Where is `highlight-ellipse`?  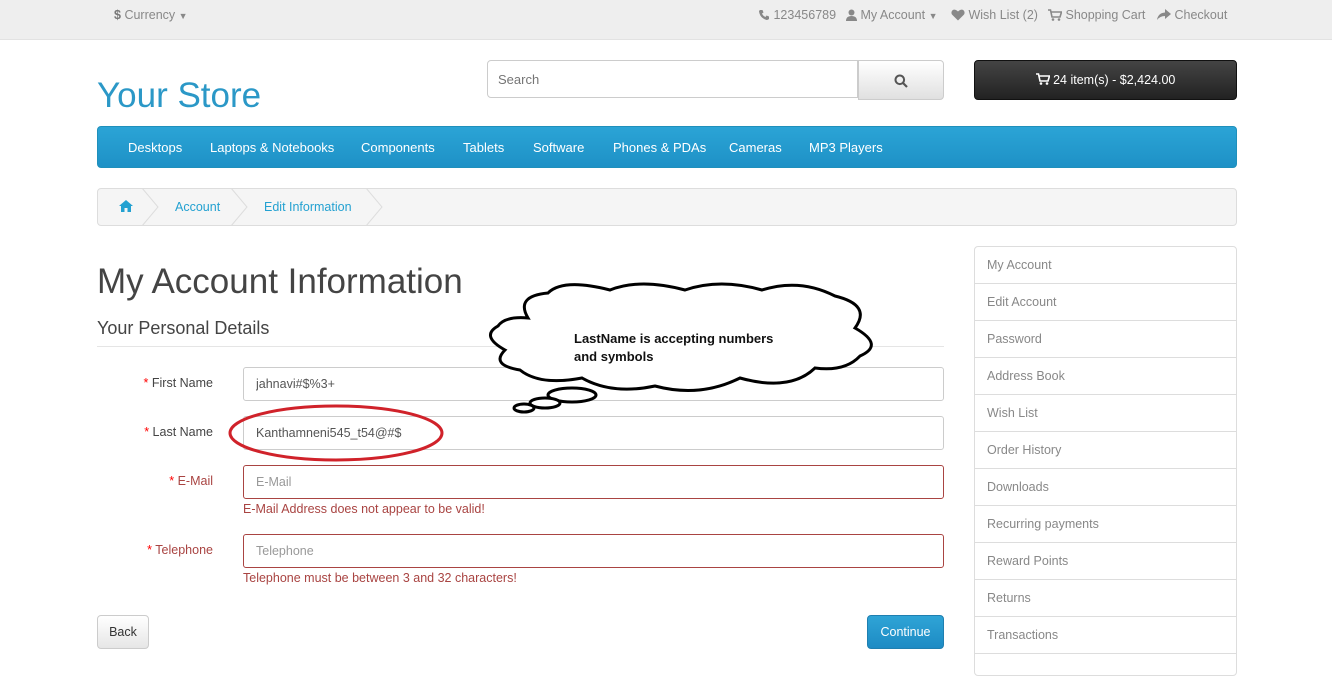 highlight-ellipse is located at coordinates (336, 433).